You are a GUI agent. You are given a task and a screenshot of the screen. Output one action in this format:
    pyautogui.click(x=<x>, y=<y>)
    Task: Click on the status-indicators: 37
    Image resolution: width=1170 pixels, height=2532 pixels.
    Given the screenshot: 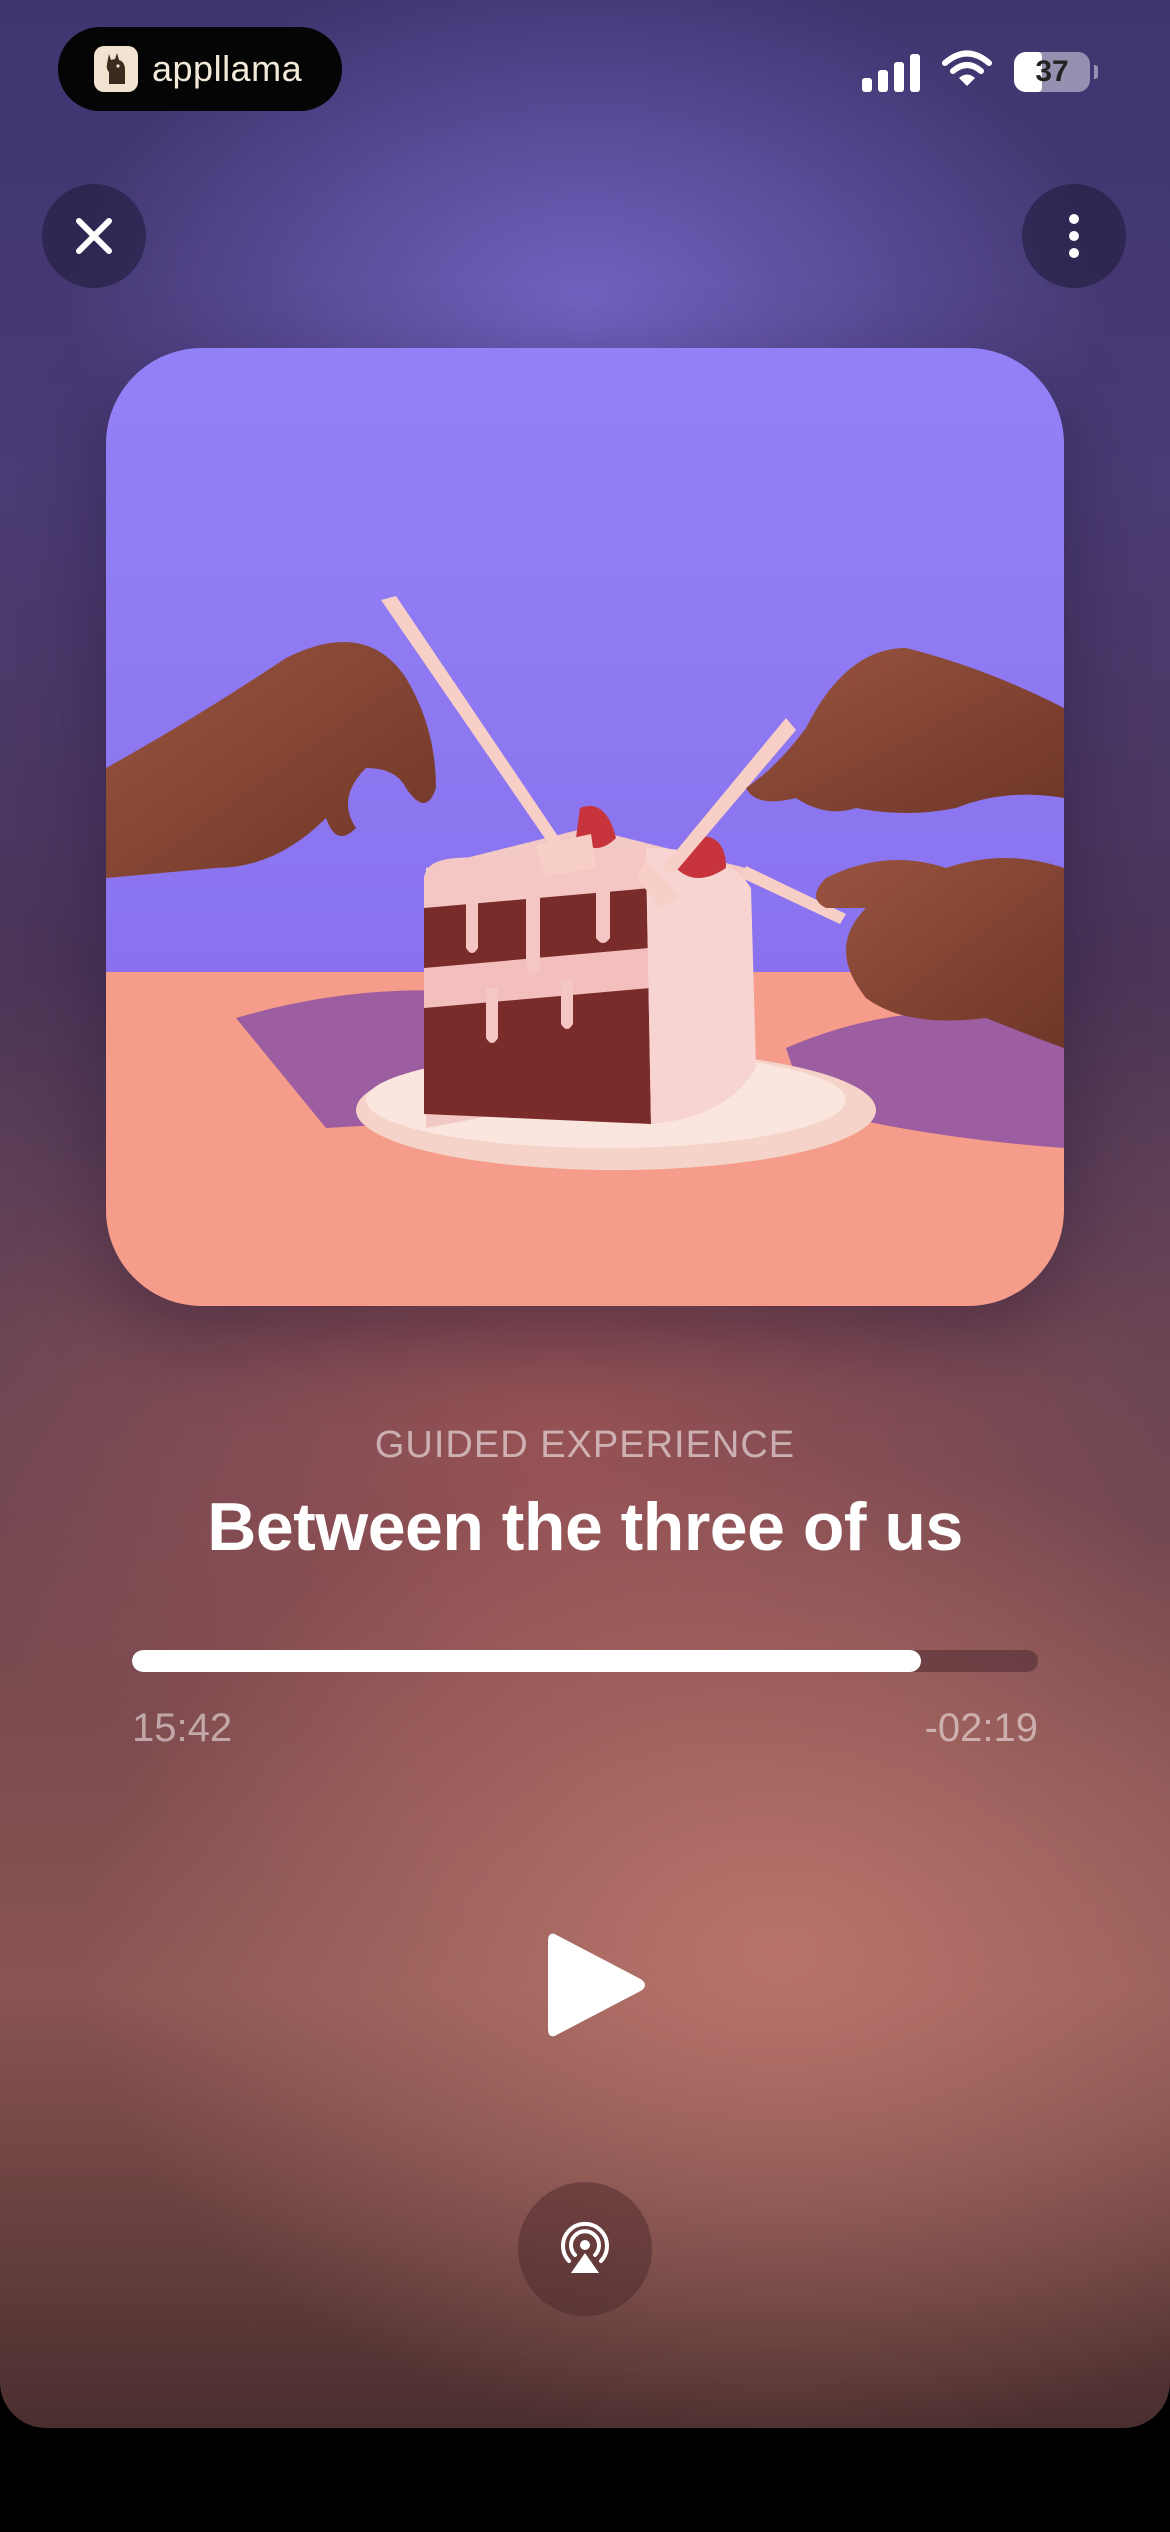 What is the action you would take?
    pyautogui.click(x=980, y=71)
    